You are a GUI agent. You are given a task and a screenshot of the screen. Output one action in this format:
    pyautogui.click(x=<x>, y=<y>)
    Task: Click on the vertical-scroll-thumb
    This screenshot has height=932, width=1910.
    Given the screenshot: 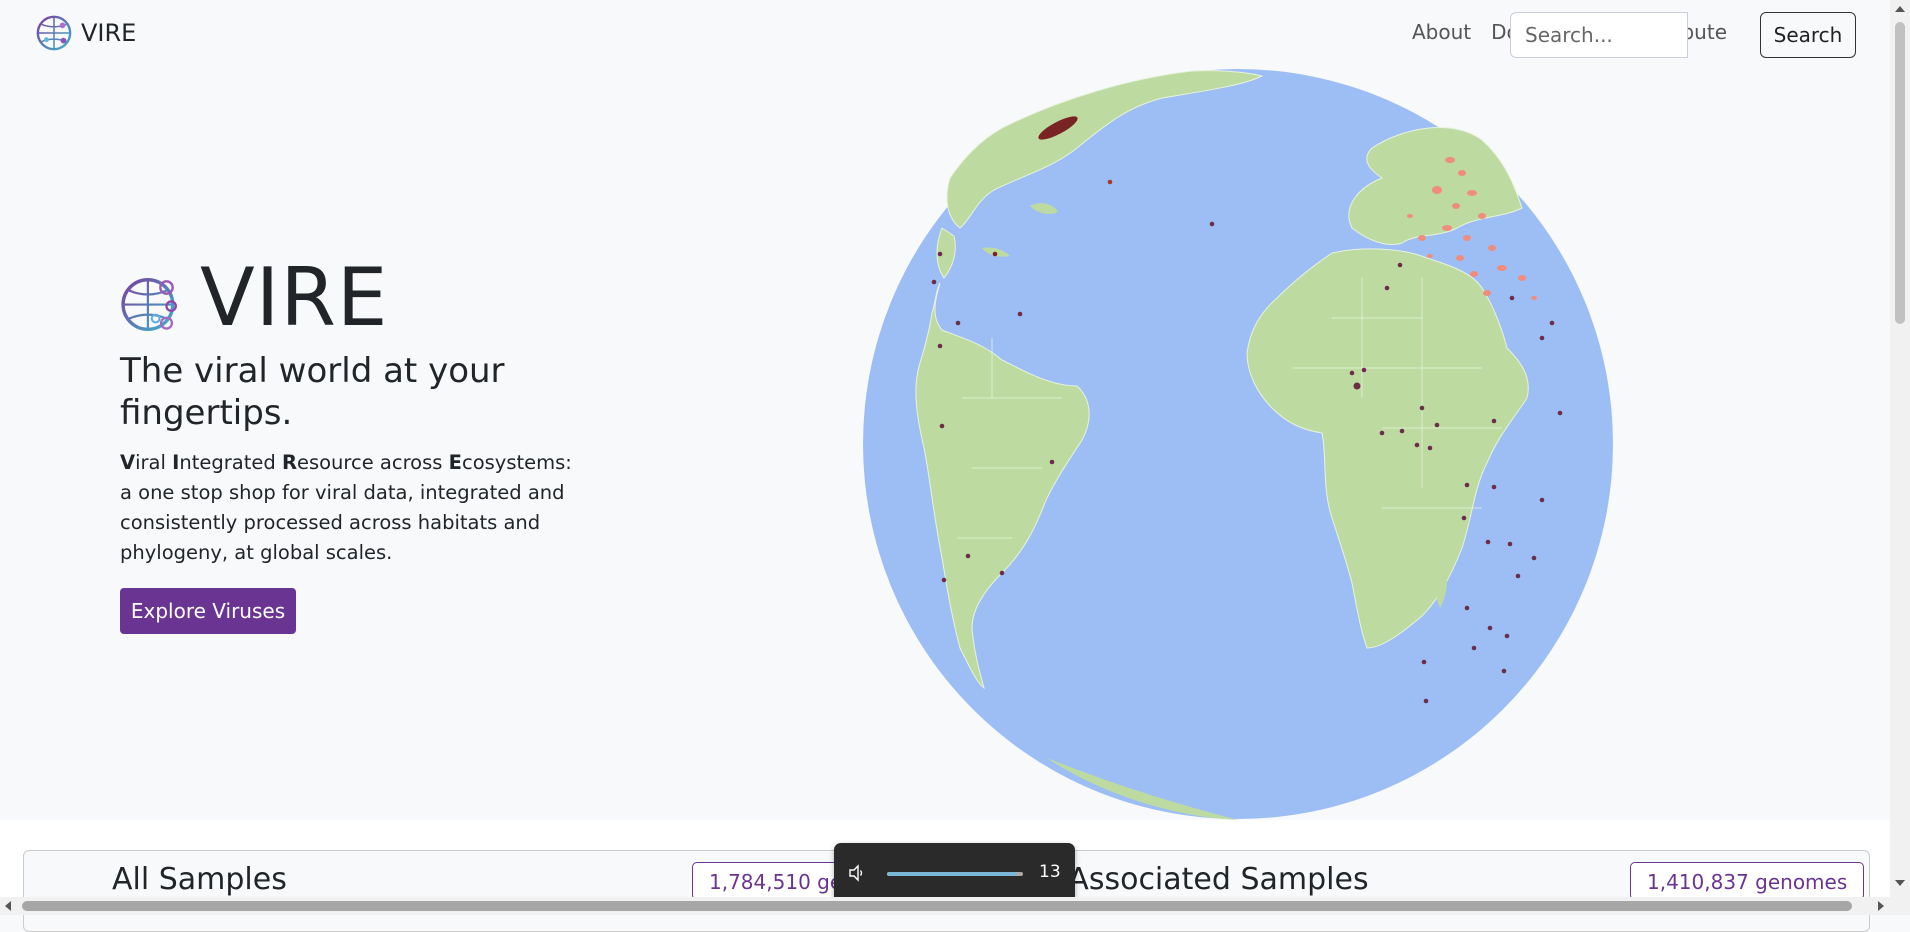 What is the action you would take?
    pyautogui.click(x=1900, y=173)
    